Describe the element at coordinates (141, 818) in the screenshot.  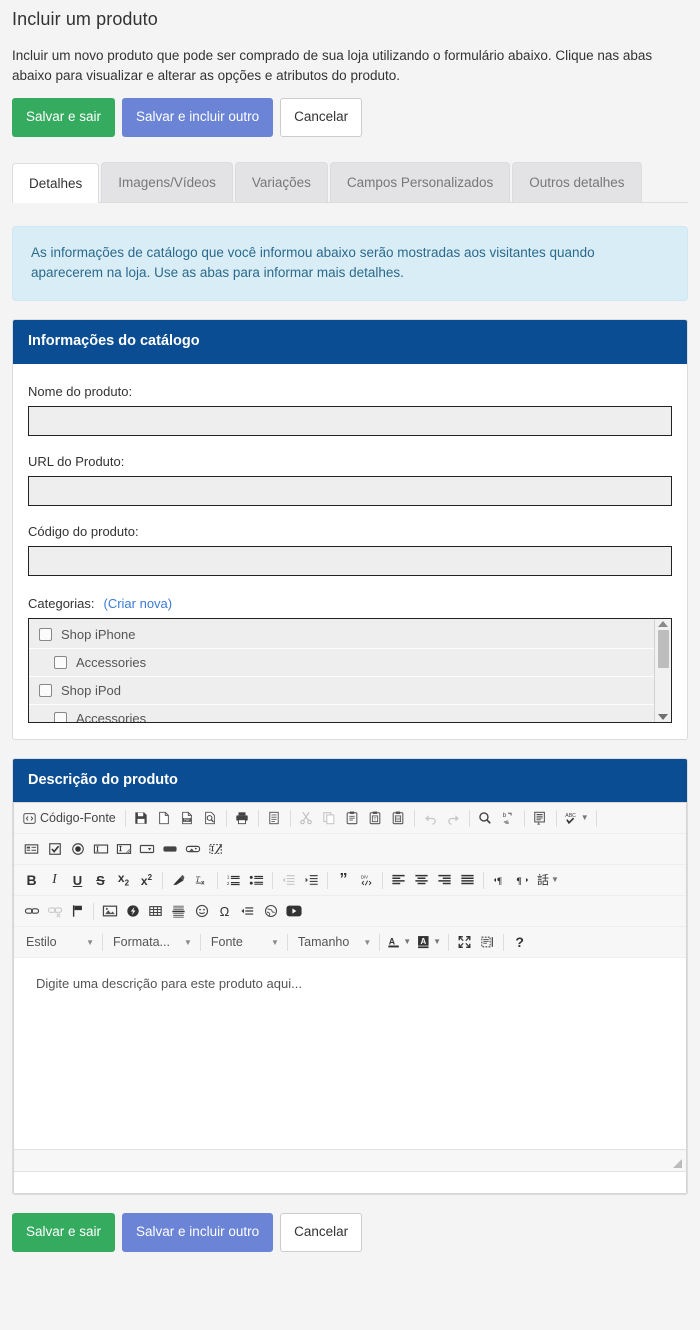
I see `save-icon` at that location.